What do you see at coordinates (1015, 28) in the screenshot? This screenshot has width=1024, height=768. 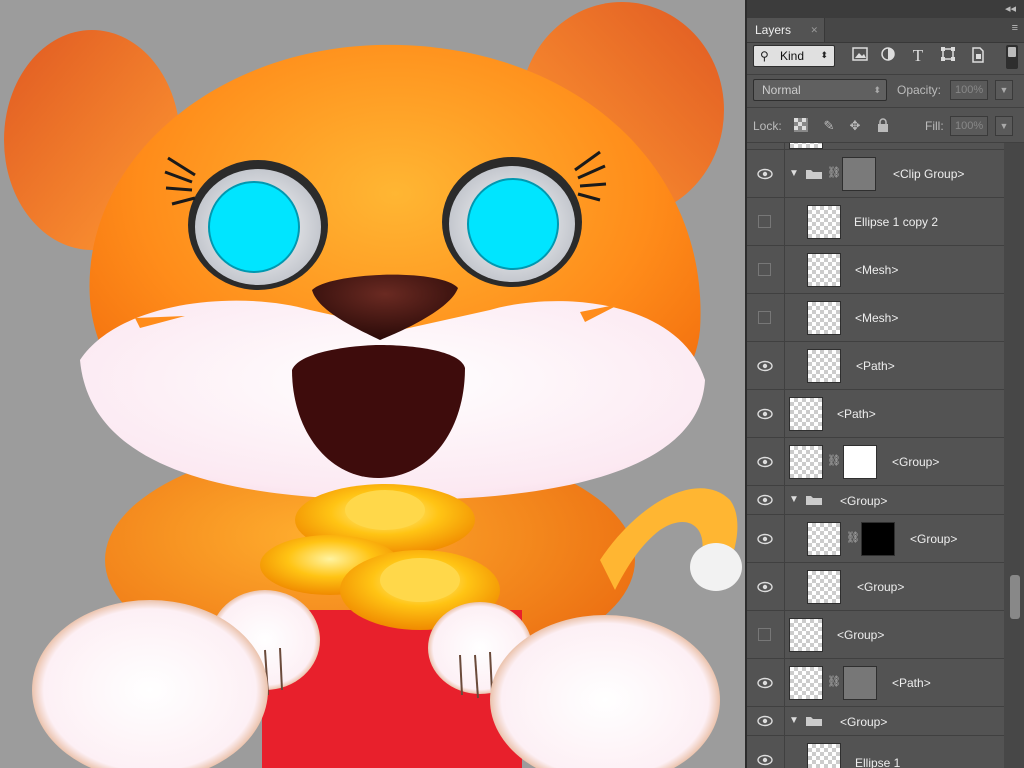 I see `panel-menu-icon: ≡` at bounding box center [1015, 28].